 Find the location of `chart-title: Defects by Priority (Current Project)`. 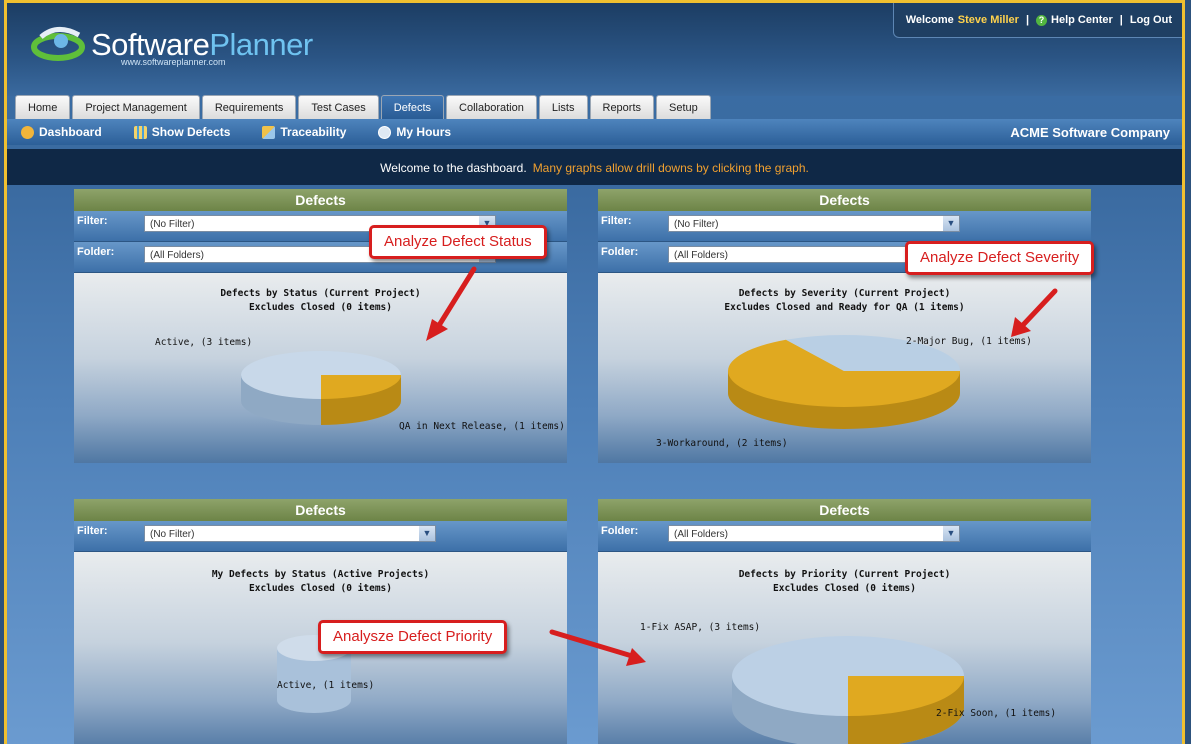

chart-title: Defects by Priority (Current Project) is located at coordinates (844, 574).